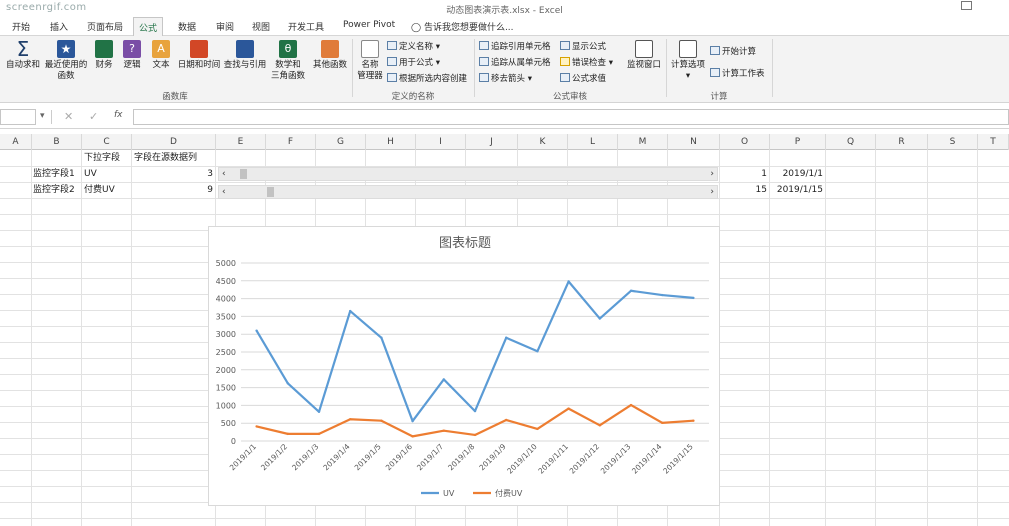 This screenshot has height=526, width=1009. Describe the element at coordinates (798, 142) in the screenshot. I see `column-header: P` at that location.